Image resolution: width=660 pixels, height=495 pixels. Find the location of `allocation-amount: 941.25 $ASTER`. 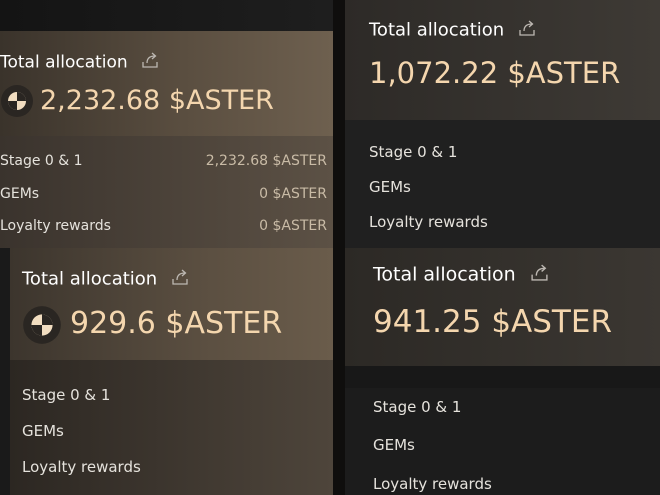

allocation-amount: 941.25 $ASTER is located at coordinates (492, 322).